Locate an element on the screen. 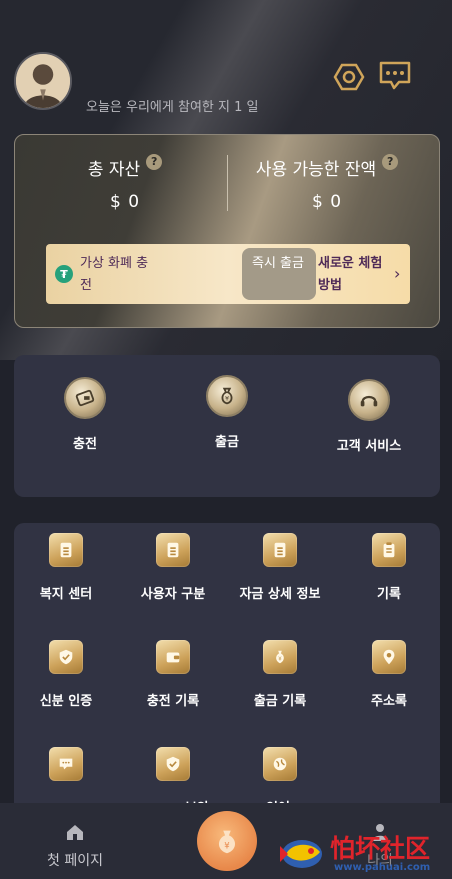 The image size is (452, 879). menu-item-recharge-records: 충전 기록 is located at coordinates (173, 674).